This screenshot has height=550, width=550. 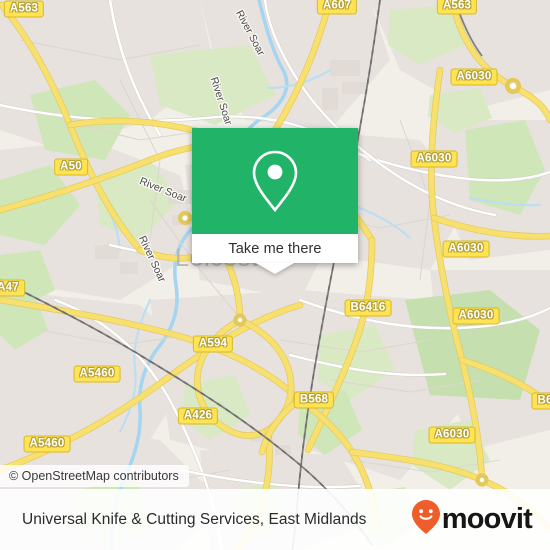 I want to click on moovit-pin-icon, so click(x=426, y=519).